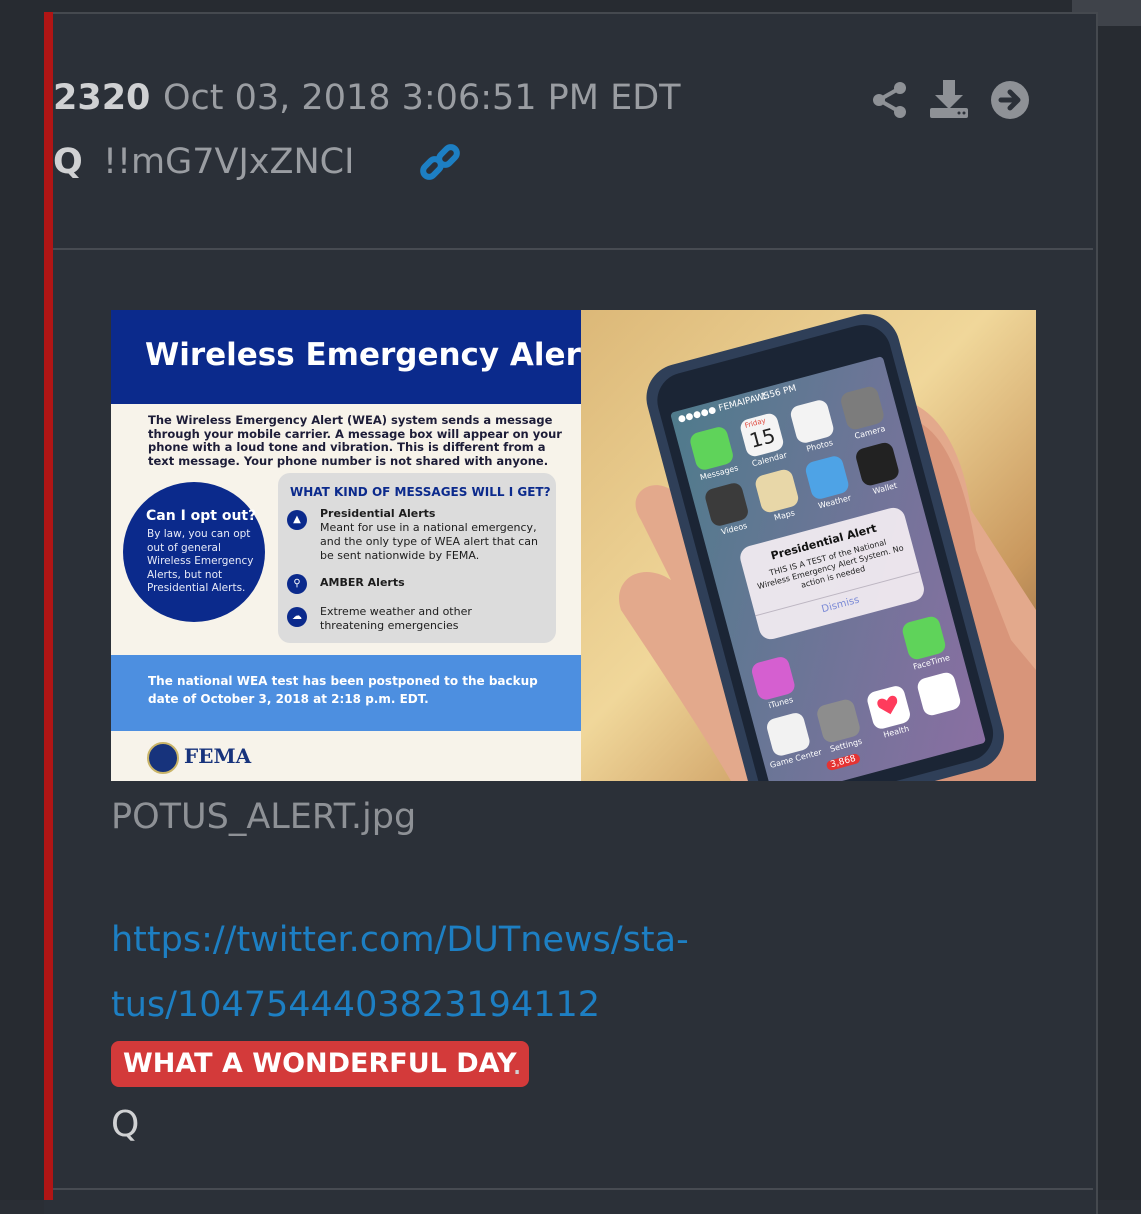  I want to click on tweet-link-line-2: tus/1047544403823194112, so click(355, 1005).